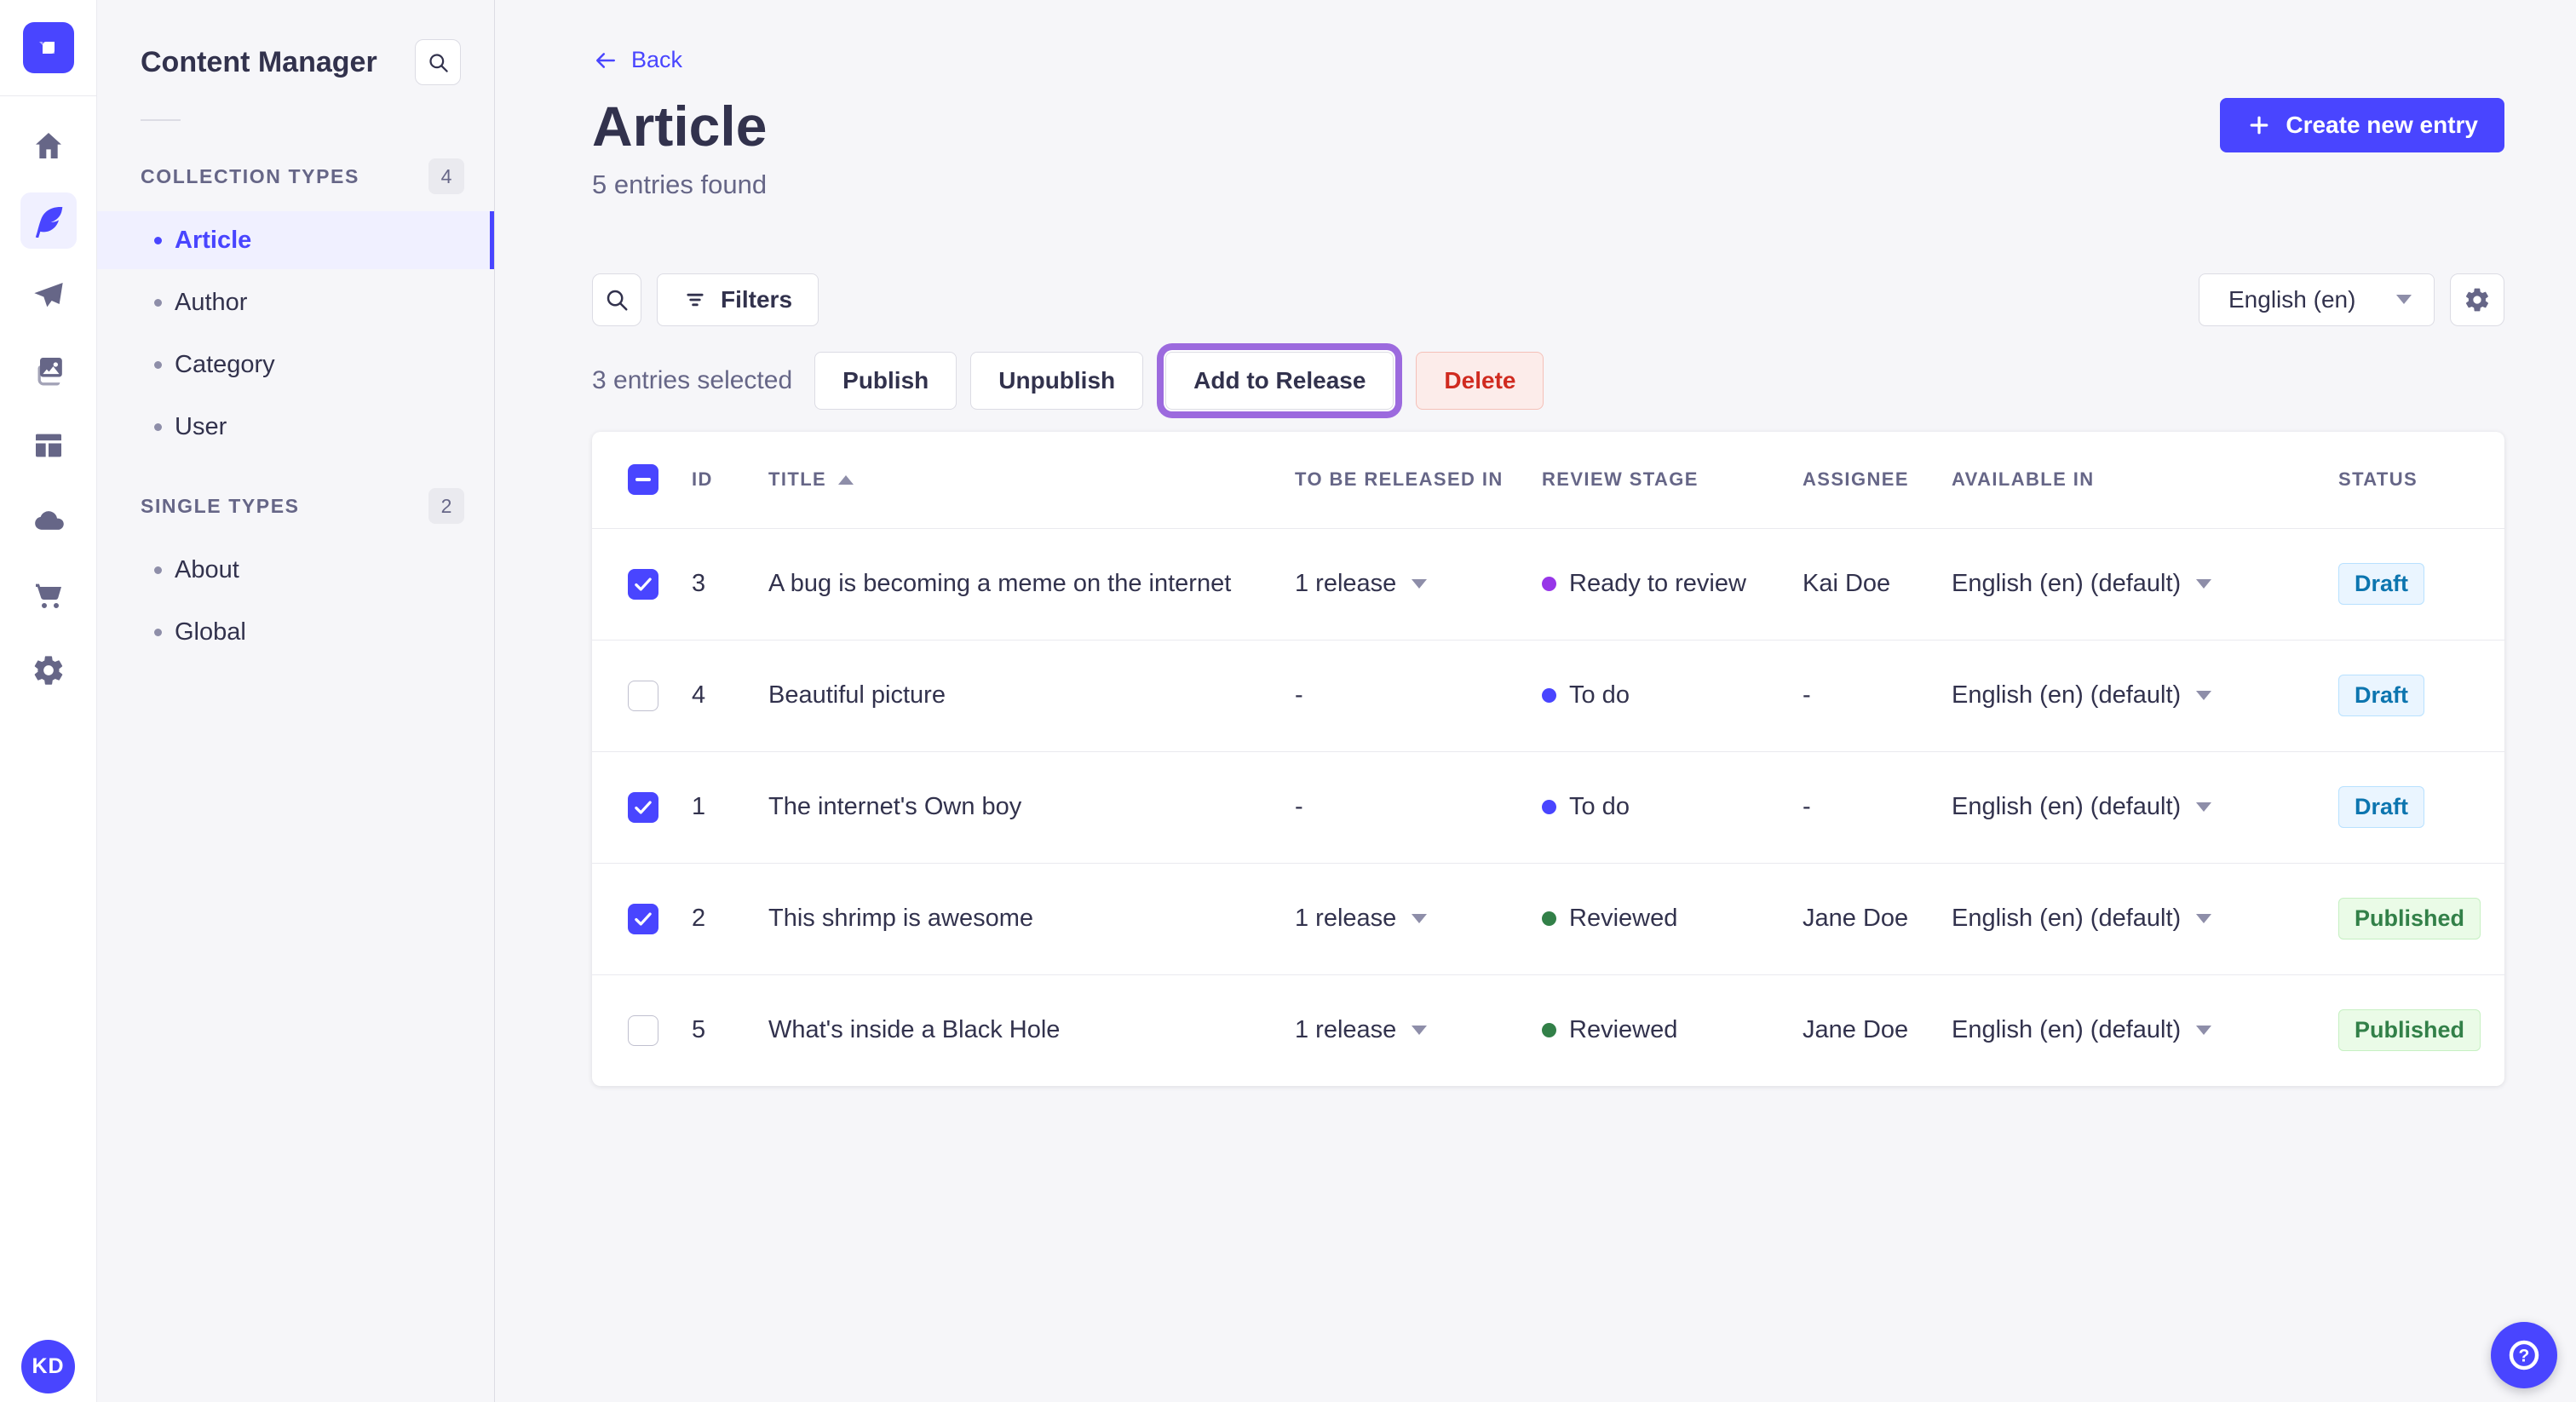 The width and height of the screenshot is (2576, 1402). What do you see at coordinates (699, 695) in the screenshot?
I see `cell-id: 4` at bounding box center [699, 695].